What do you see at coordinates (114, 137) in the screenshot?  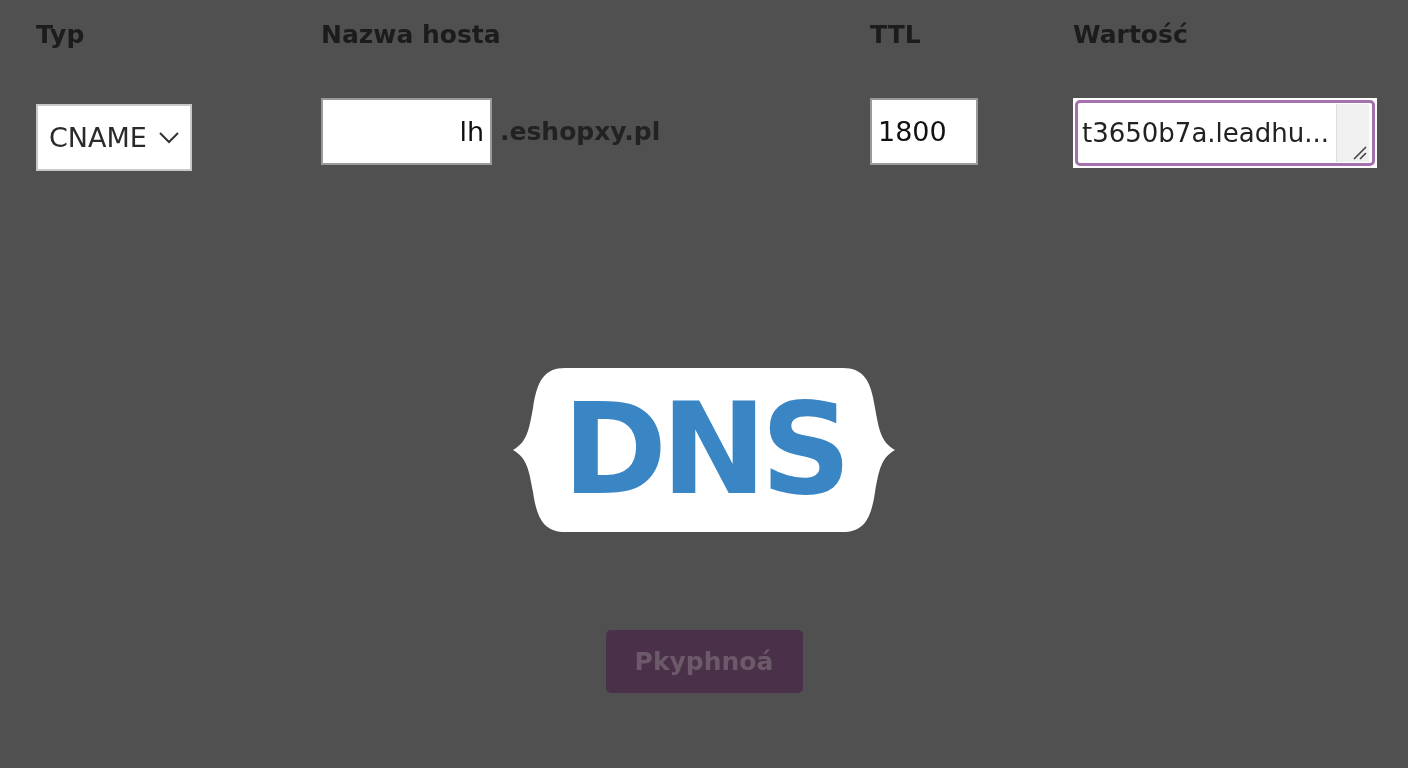 I see `type-select: CNAME` at bounding box center [114, 137].